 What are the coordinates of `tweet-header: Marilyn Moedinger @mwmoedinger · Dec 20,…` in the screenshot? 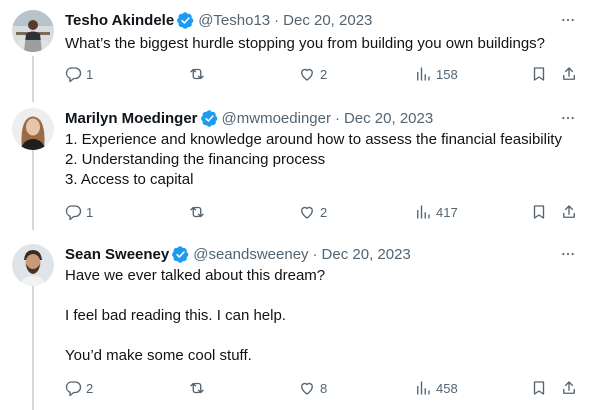 It's located at (249, 118).